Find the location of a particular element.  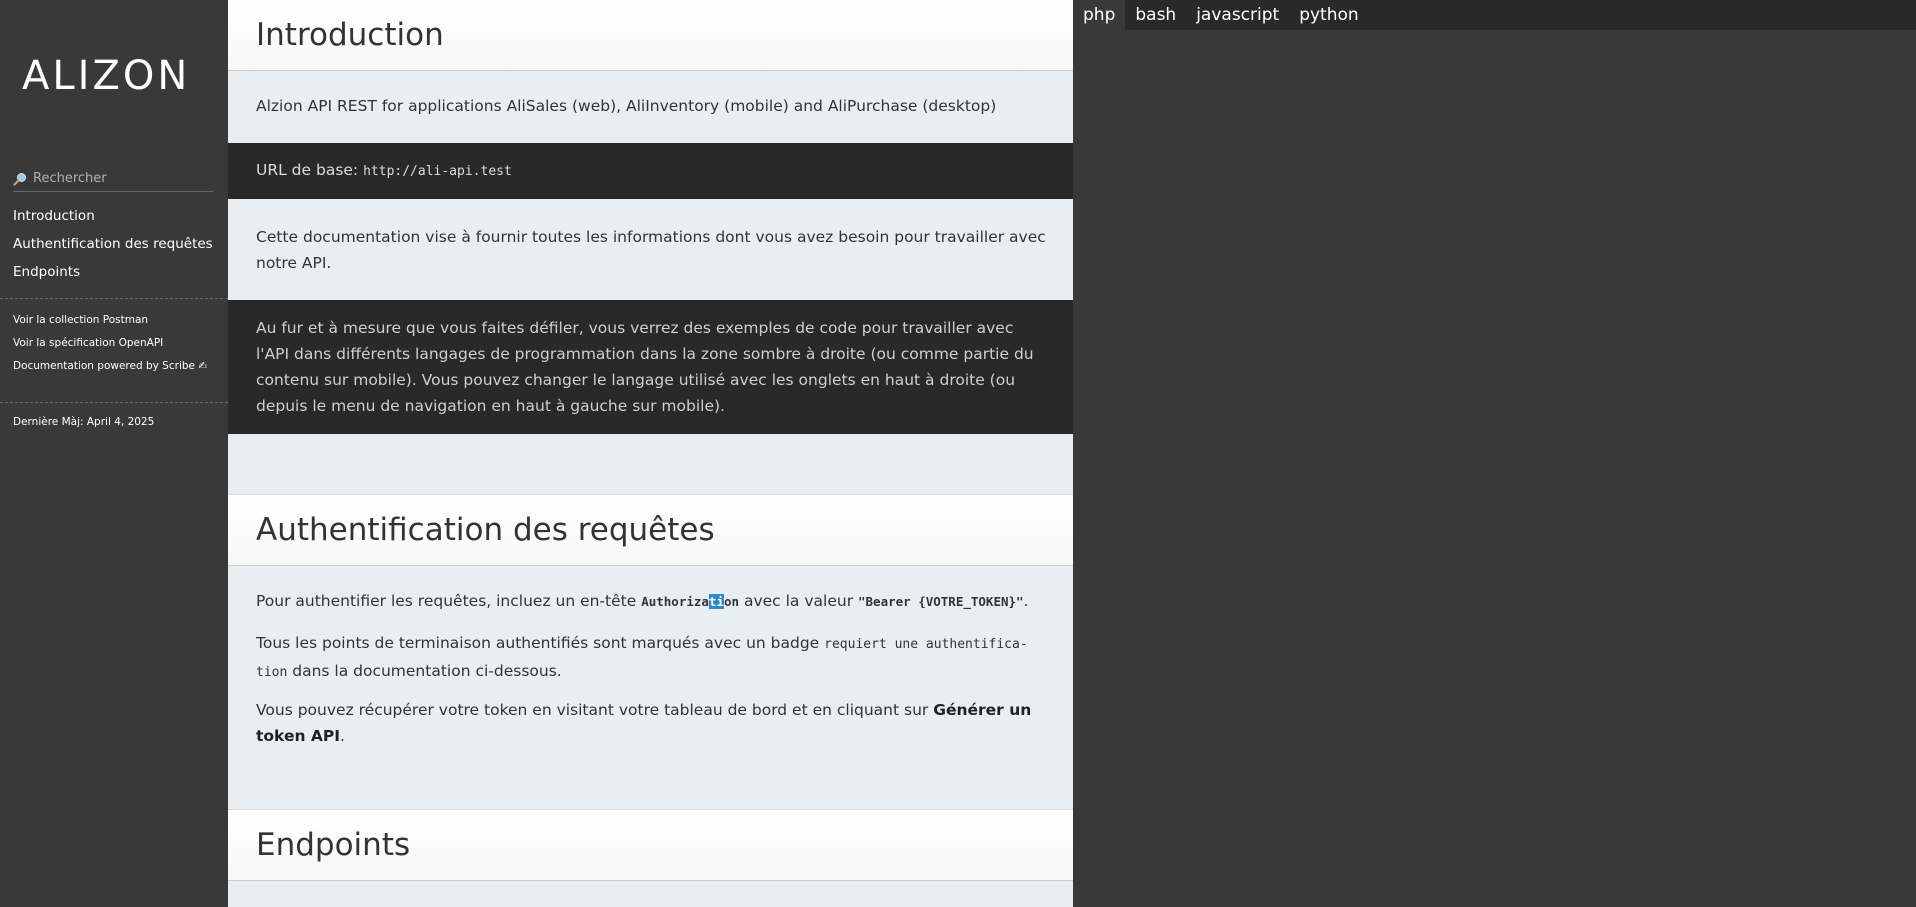

header-code-part: on is located at coordinates (731, 601).